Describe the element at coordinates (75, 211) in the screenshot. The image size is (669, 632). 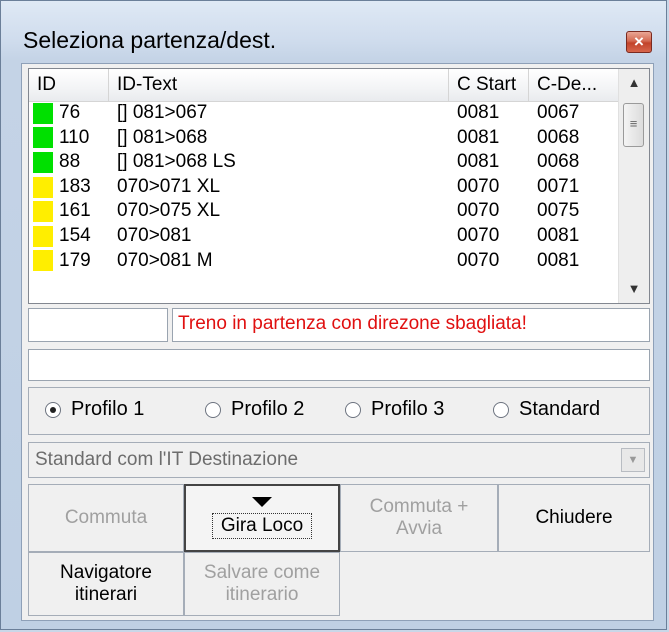
I see `cell-id-text: 161` at that location.